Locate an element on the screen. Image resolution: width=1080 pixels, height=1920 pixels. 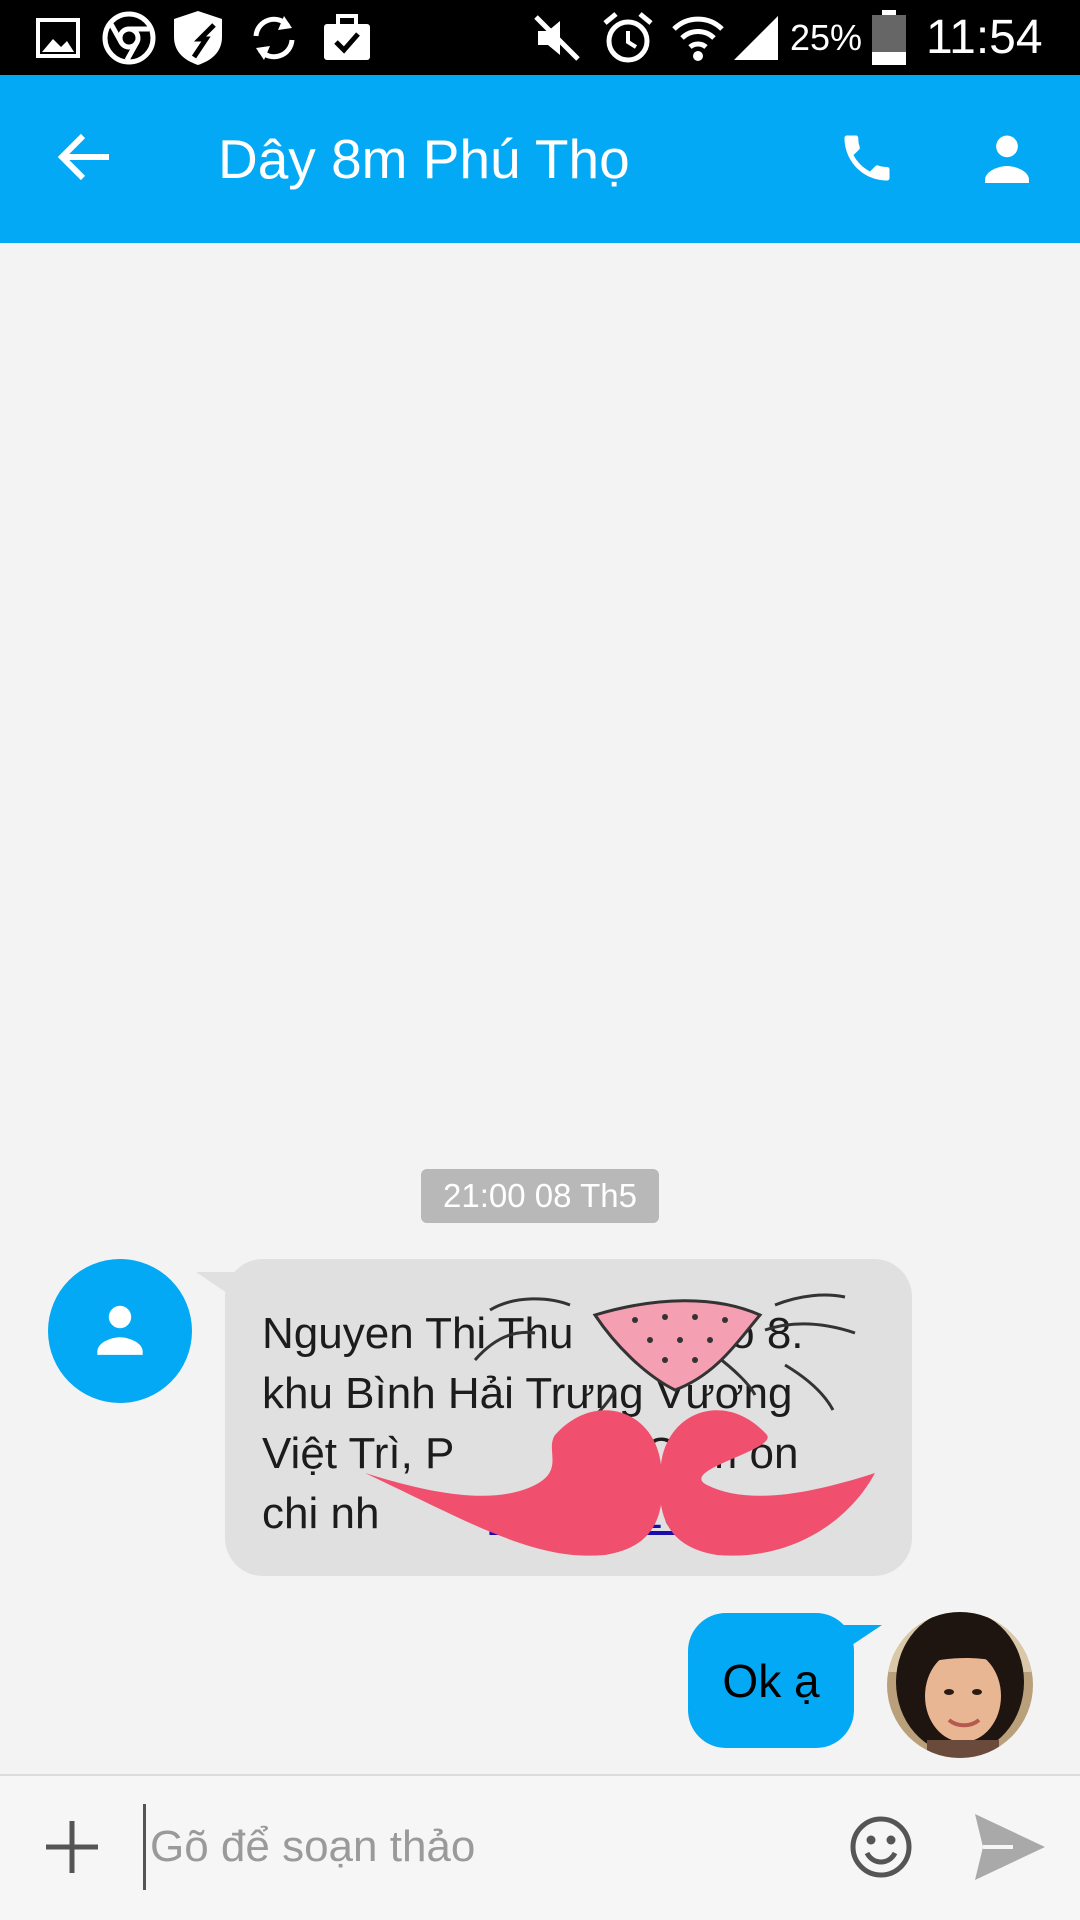
mute-icon is located at coordinates (557, 38).